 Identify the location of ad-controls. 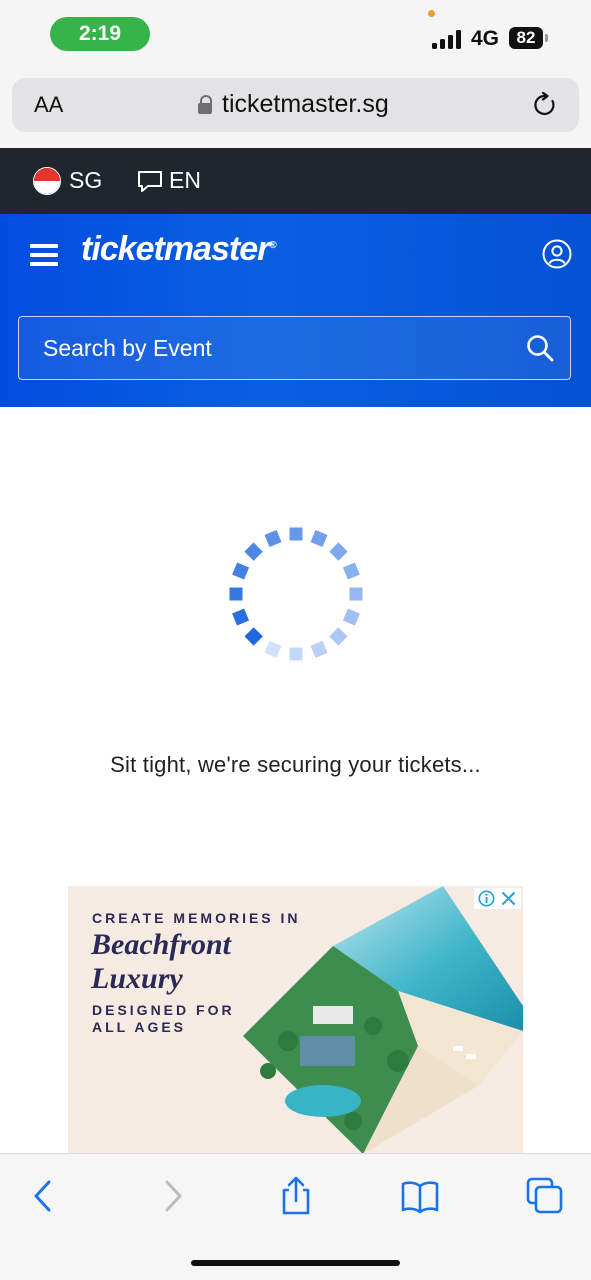
(497, 898).